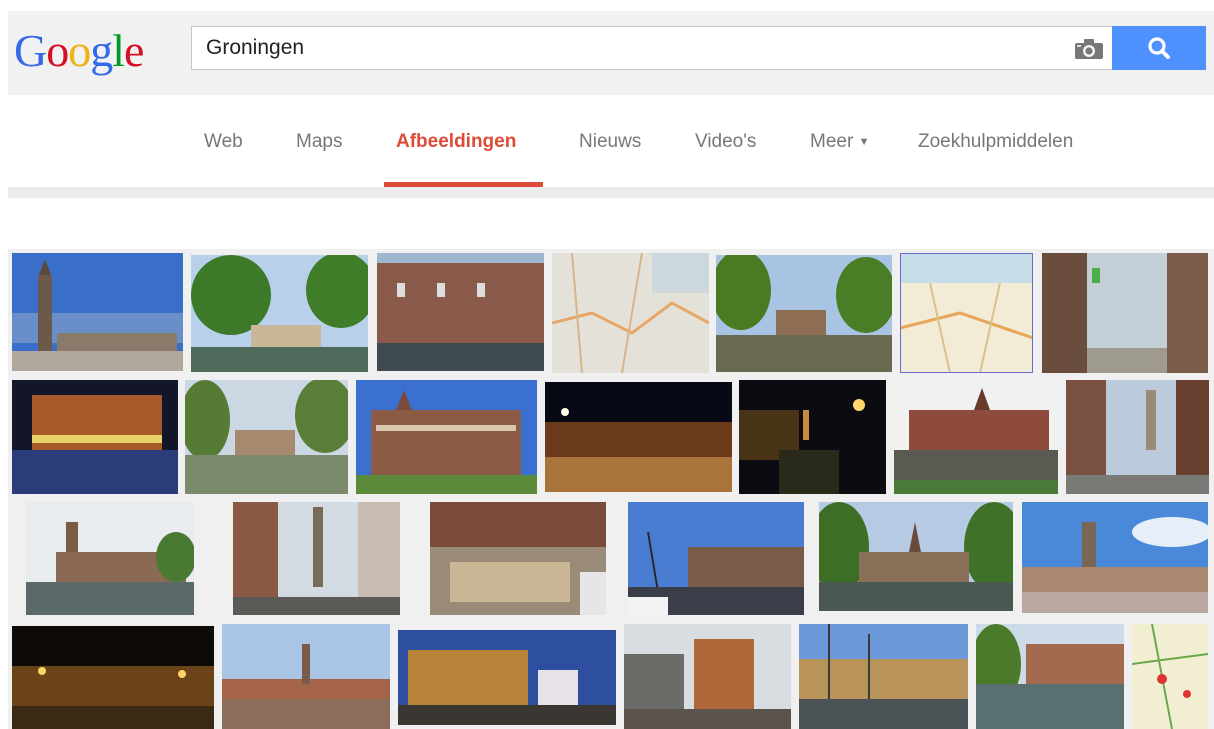  Describe the element at coordinates (832, 141) in the screenshot. I see `tab-more-label: Meer` at that location.